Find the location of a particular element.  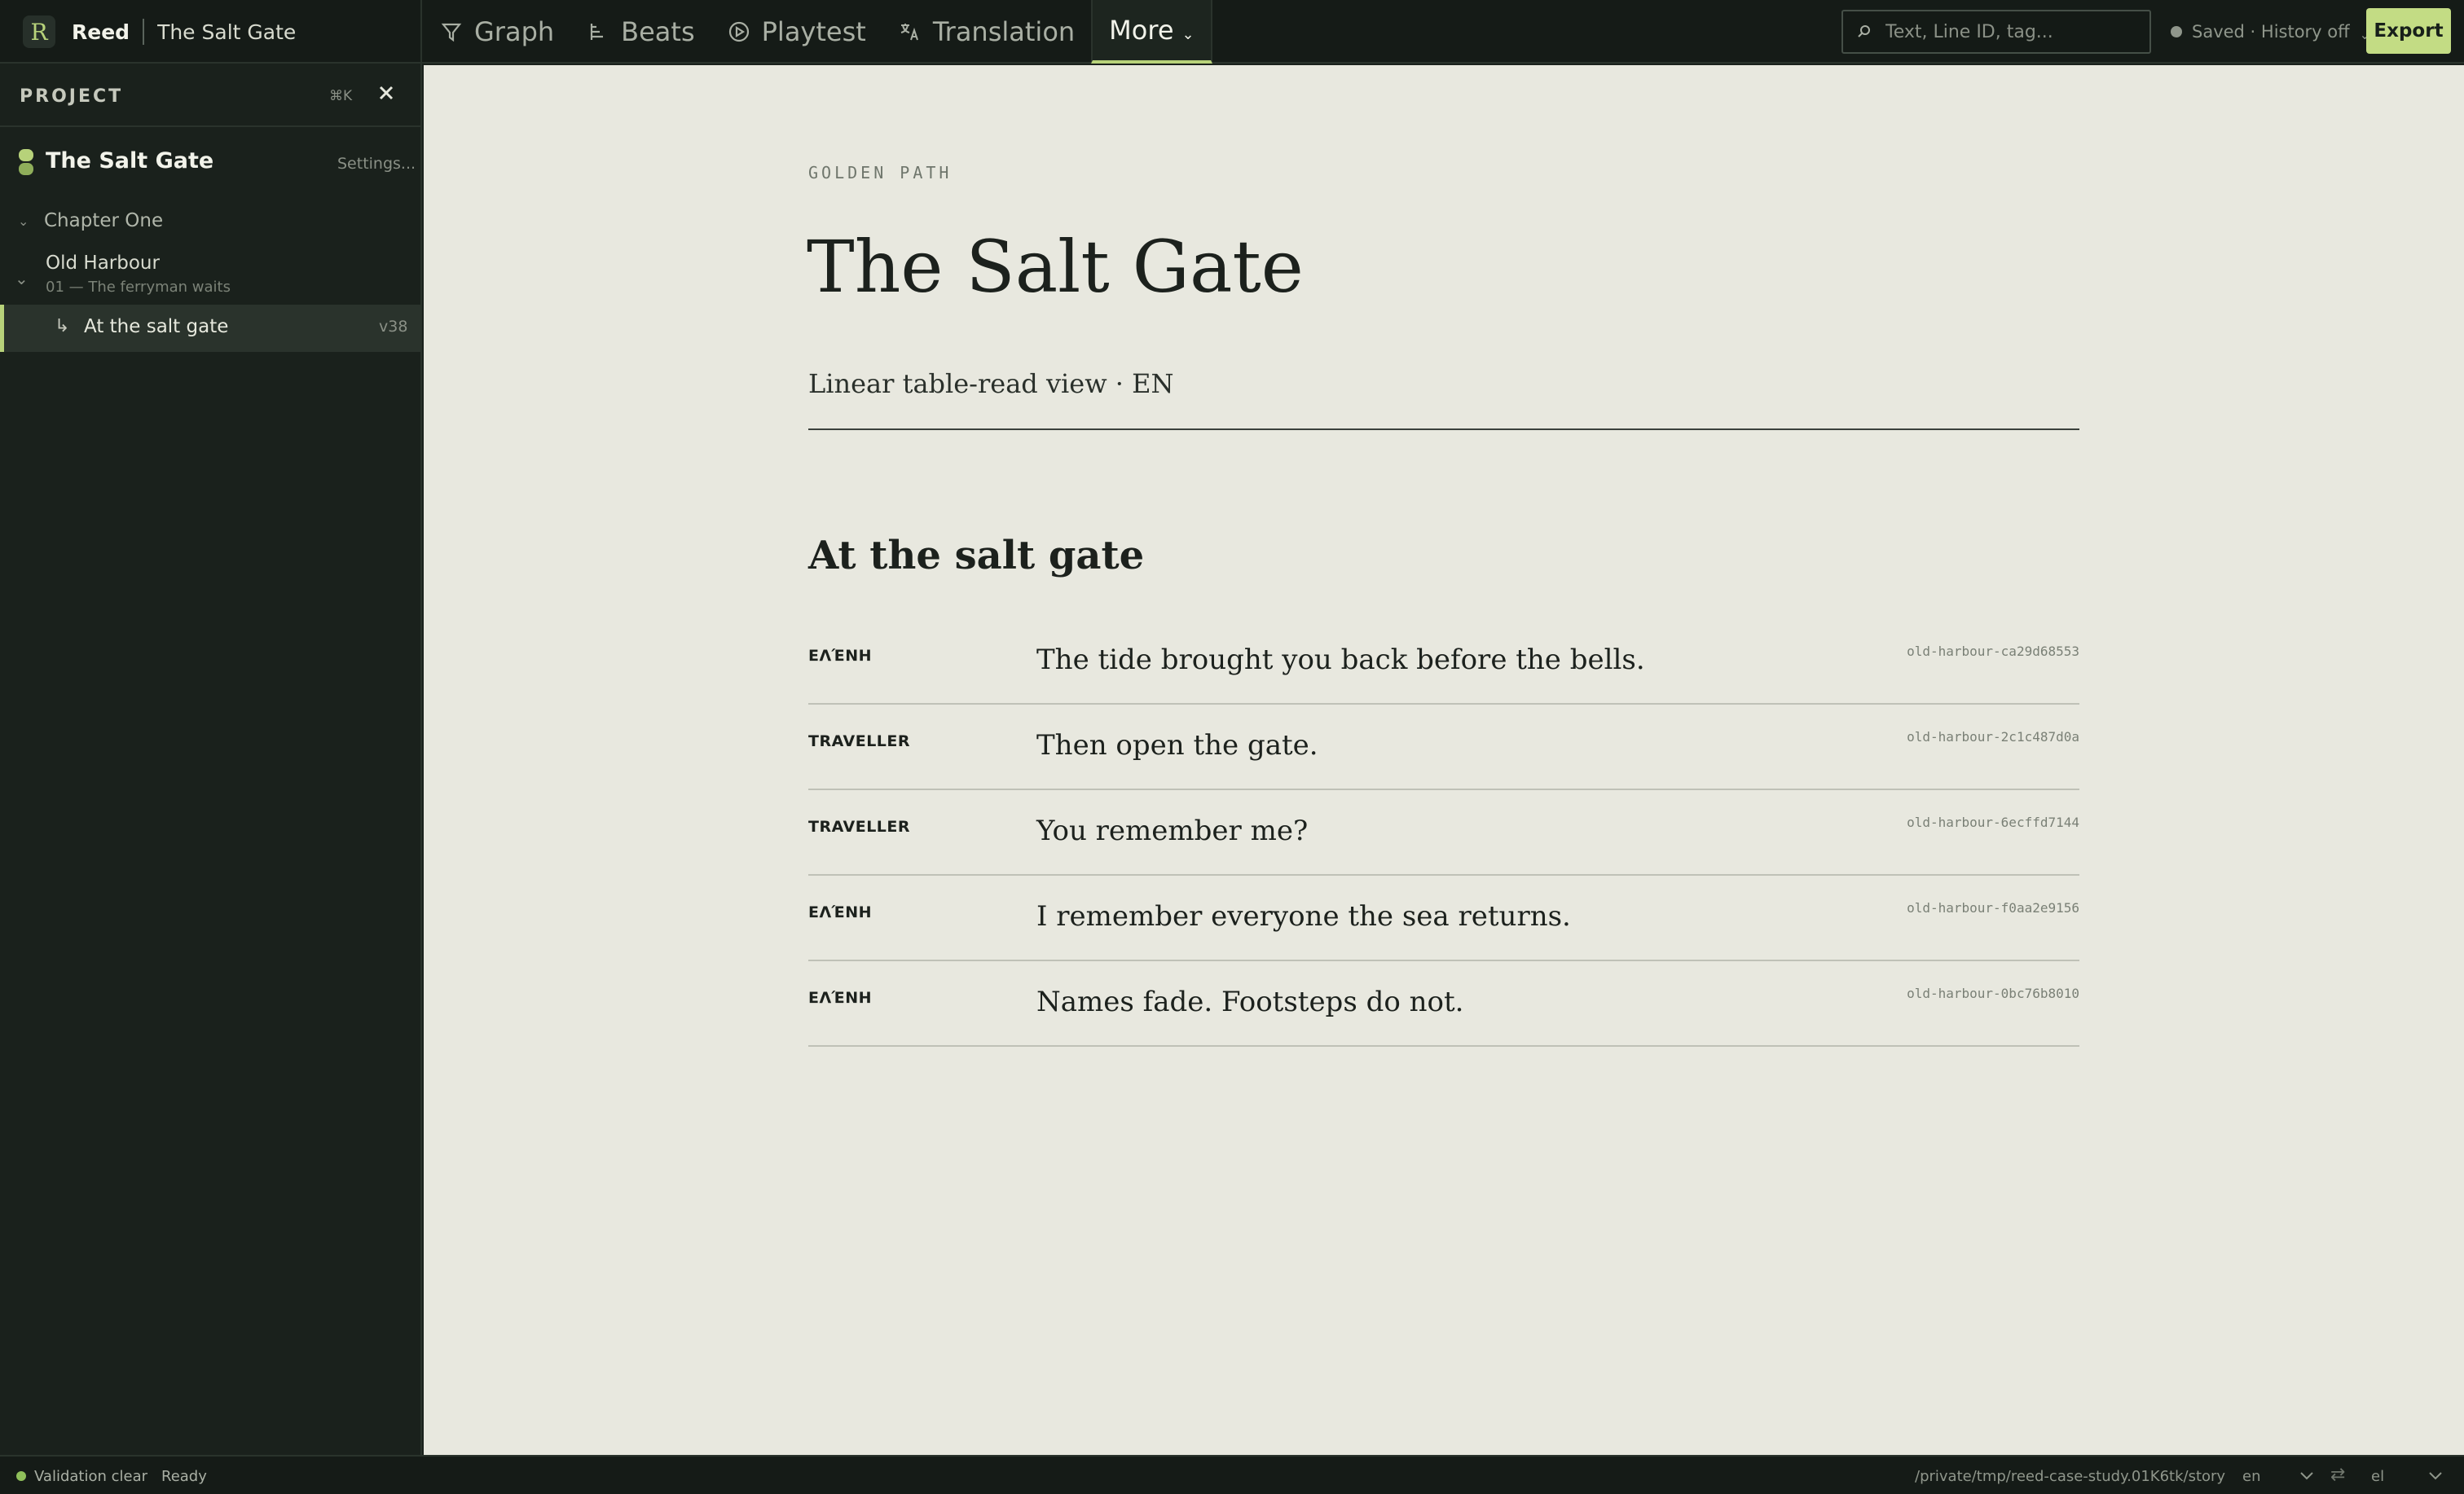

brand-area: R Reed The Salt Gate is located at coordinates (211, 32).